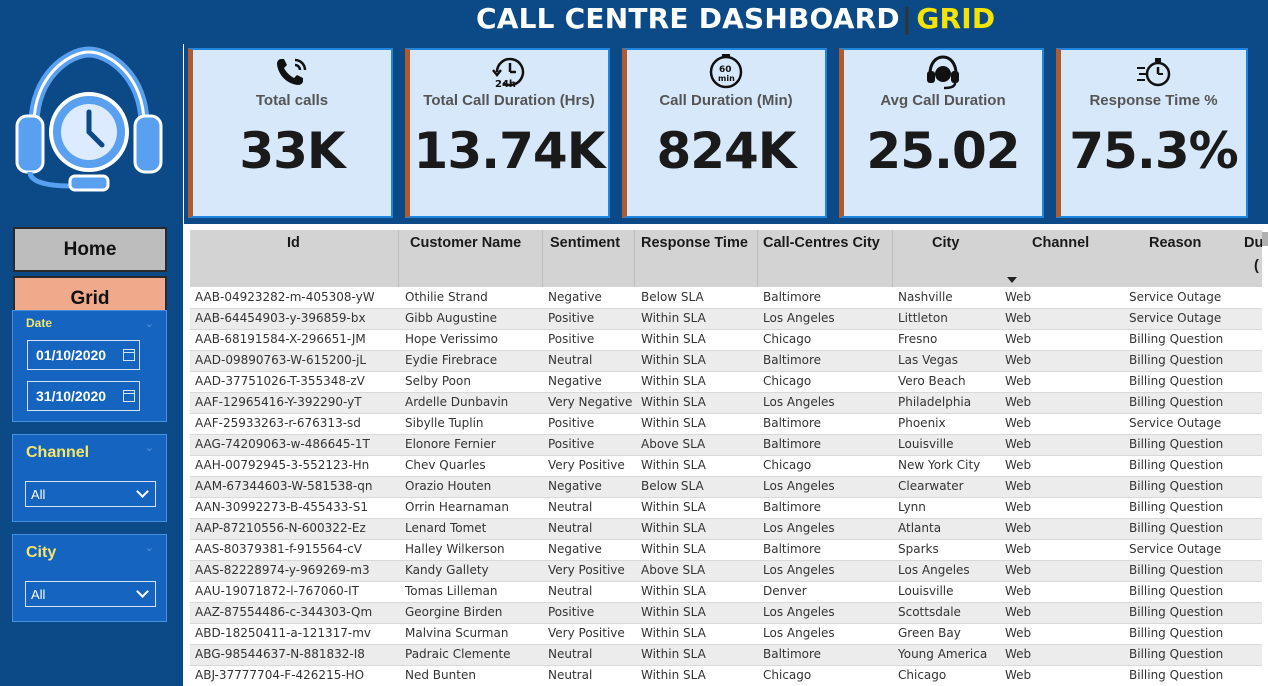 The width and height of the screenshot is (1268, 686). Describe the element at coordinates (283, 633) in the screenshot. I see `cell-id: ABD-18250411-a-121317-mv` at that location.